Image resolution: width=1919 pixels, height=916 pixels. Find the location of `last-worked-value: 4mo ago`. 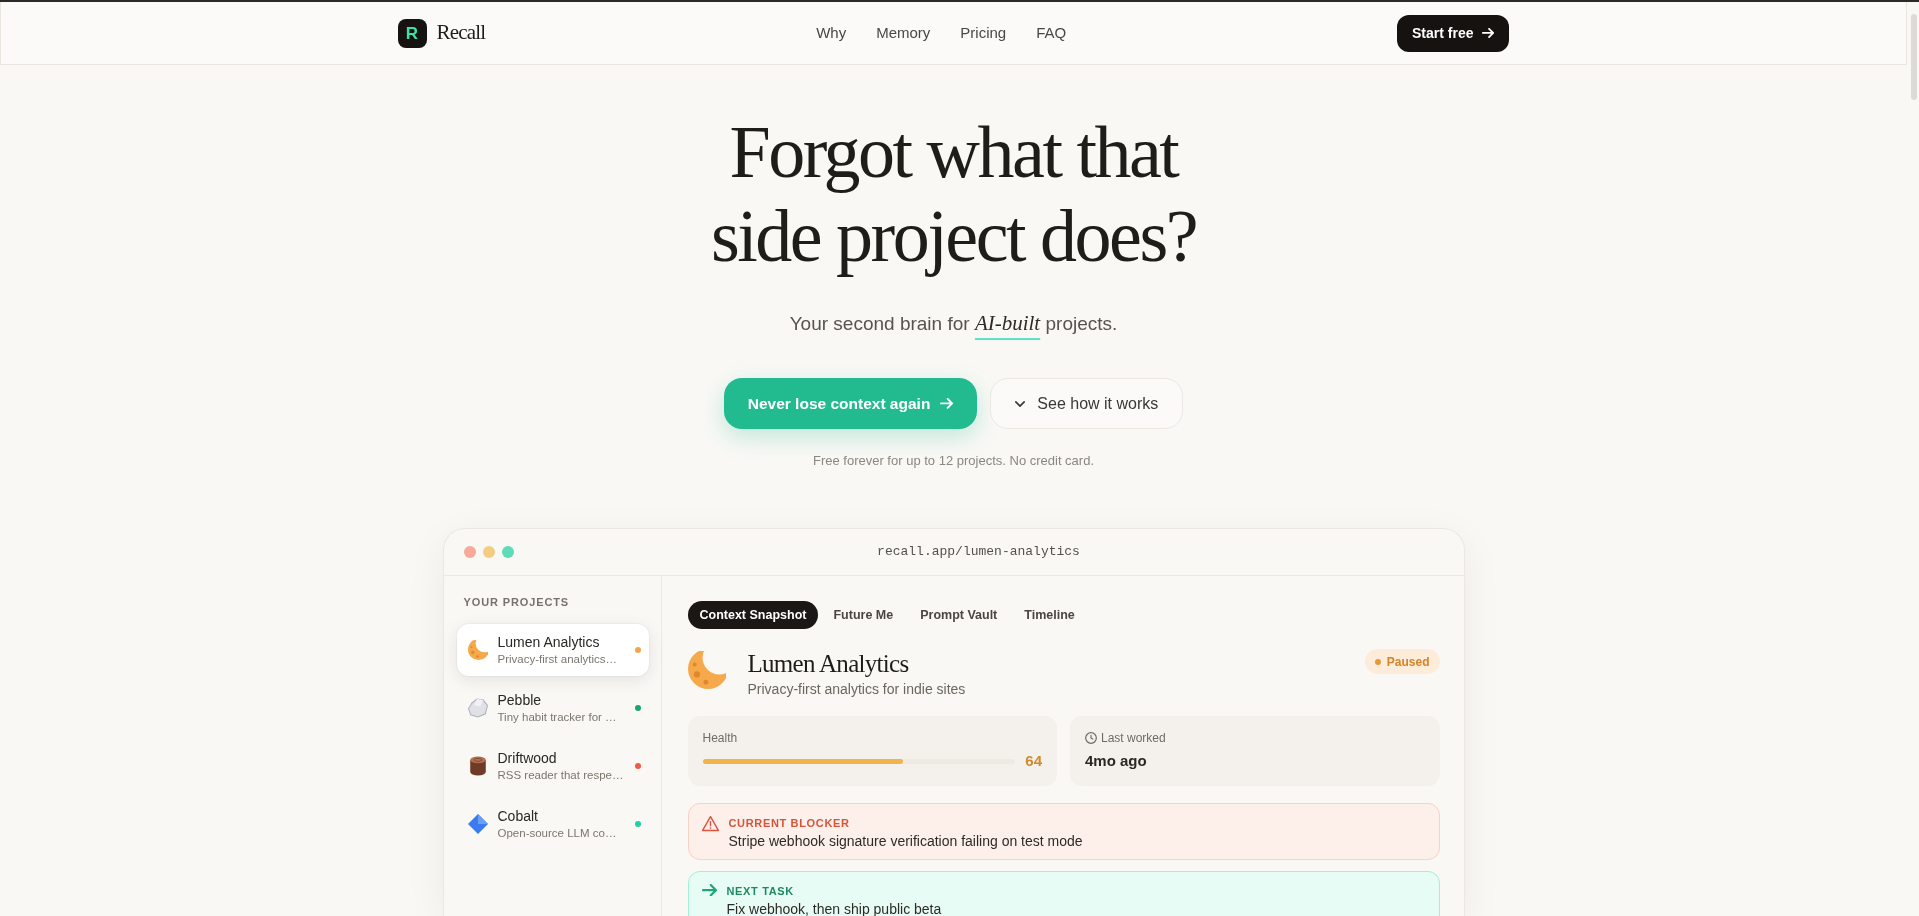

last-worked-value: 4mo ago is located at coordinates (1116, 761).